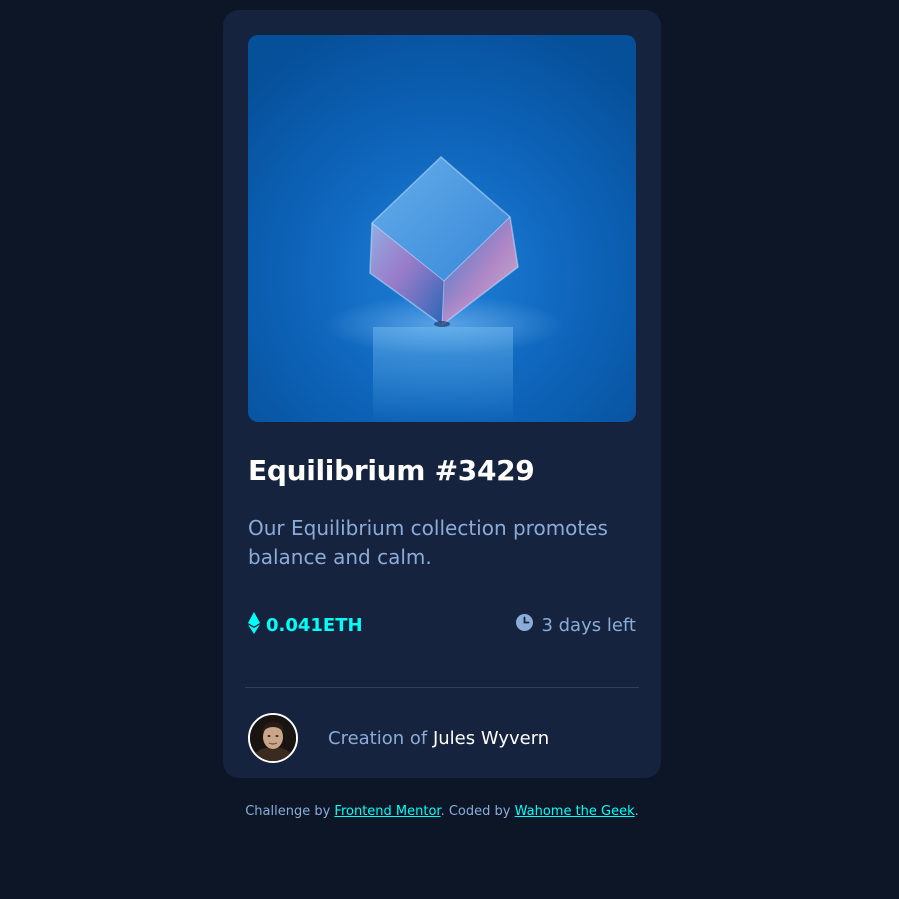  I want to click on creator-credit: Creation of Jules Wyvern, so click(438, 738).